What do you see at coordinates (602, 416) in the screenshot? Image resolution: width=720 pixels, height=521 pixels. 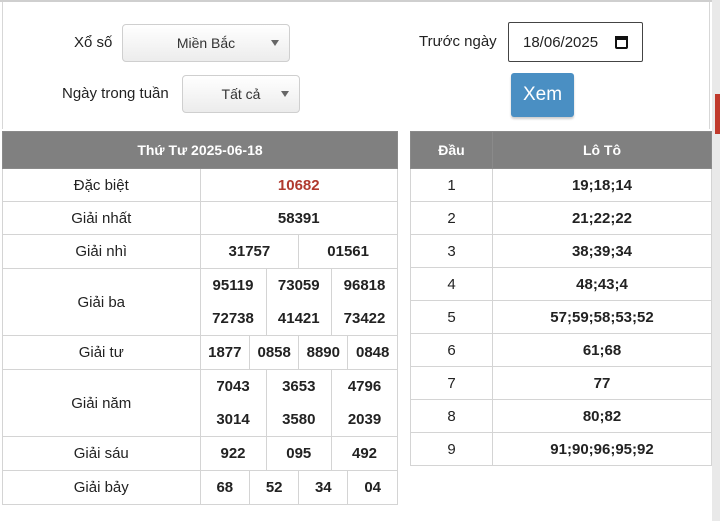 I see `loto-cell: 80;82` at bounding box center [602, 416].